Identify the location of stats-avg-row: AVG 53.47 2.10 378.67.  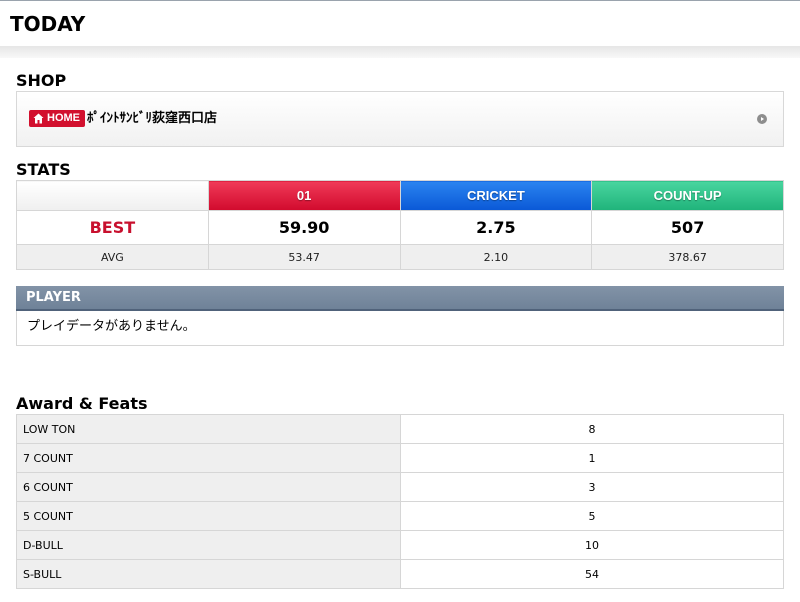
(400, 257).